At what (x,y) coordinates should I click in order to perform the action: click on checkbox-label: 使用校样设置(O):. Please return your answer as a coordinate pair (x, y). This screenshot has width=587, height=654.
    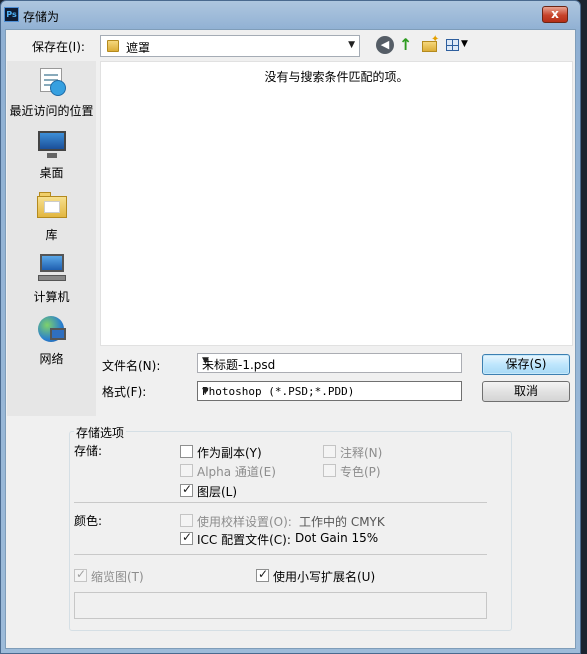
    Looking at the image, I should click on (244, 522).